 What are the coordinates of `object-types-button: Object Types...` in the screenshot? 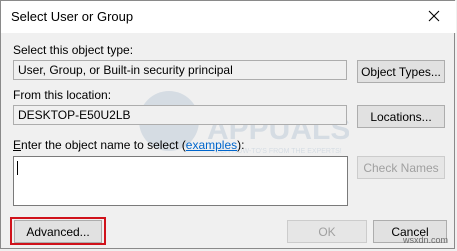 It's located at (401, 71).